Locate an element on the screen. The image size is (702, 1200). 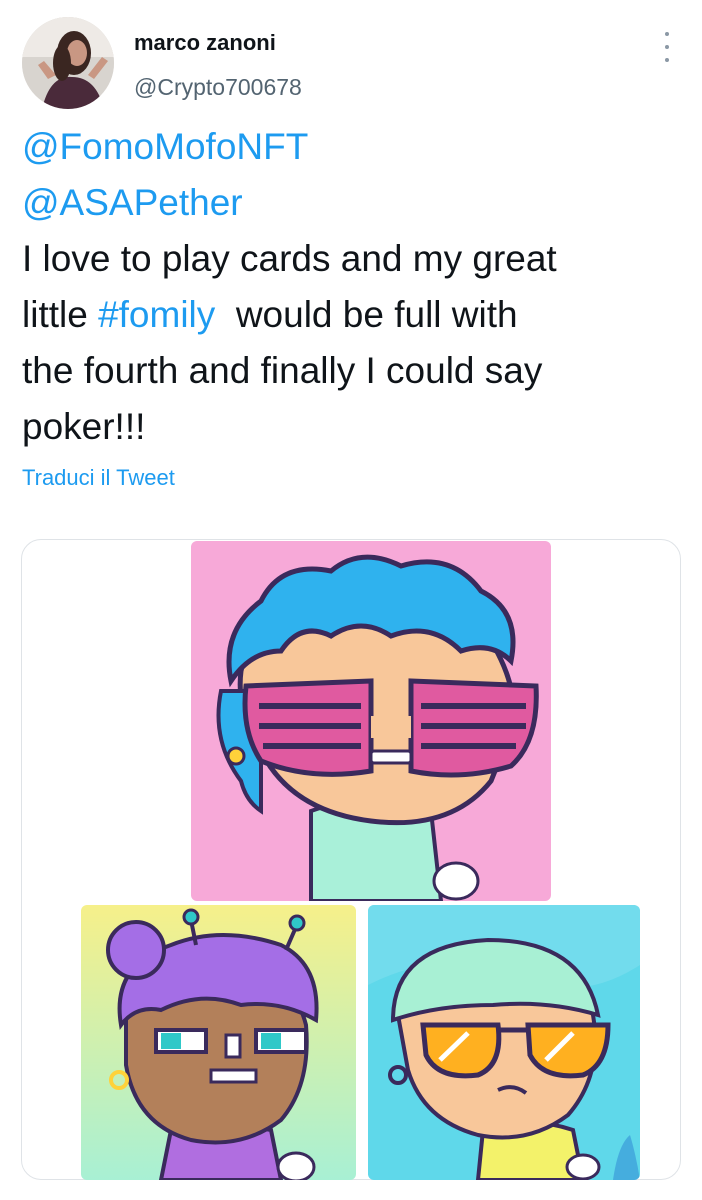
more-options-button is located at coordinates (667, 47).